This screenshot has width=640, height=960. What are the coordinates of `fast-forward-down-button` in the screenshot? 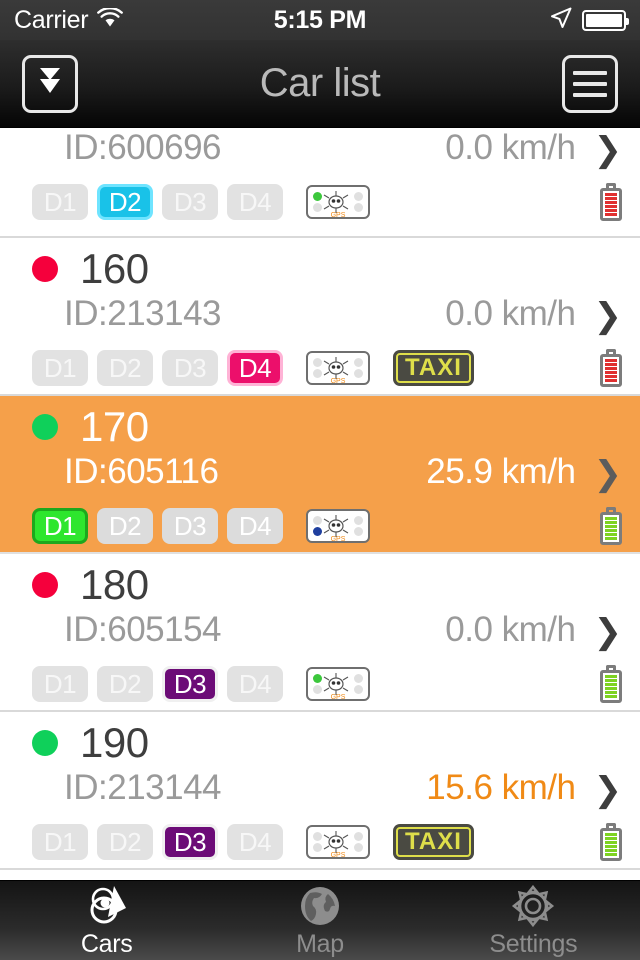 It's located at (50, 83).